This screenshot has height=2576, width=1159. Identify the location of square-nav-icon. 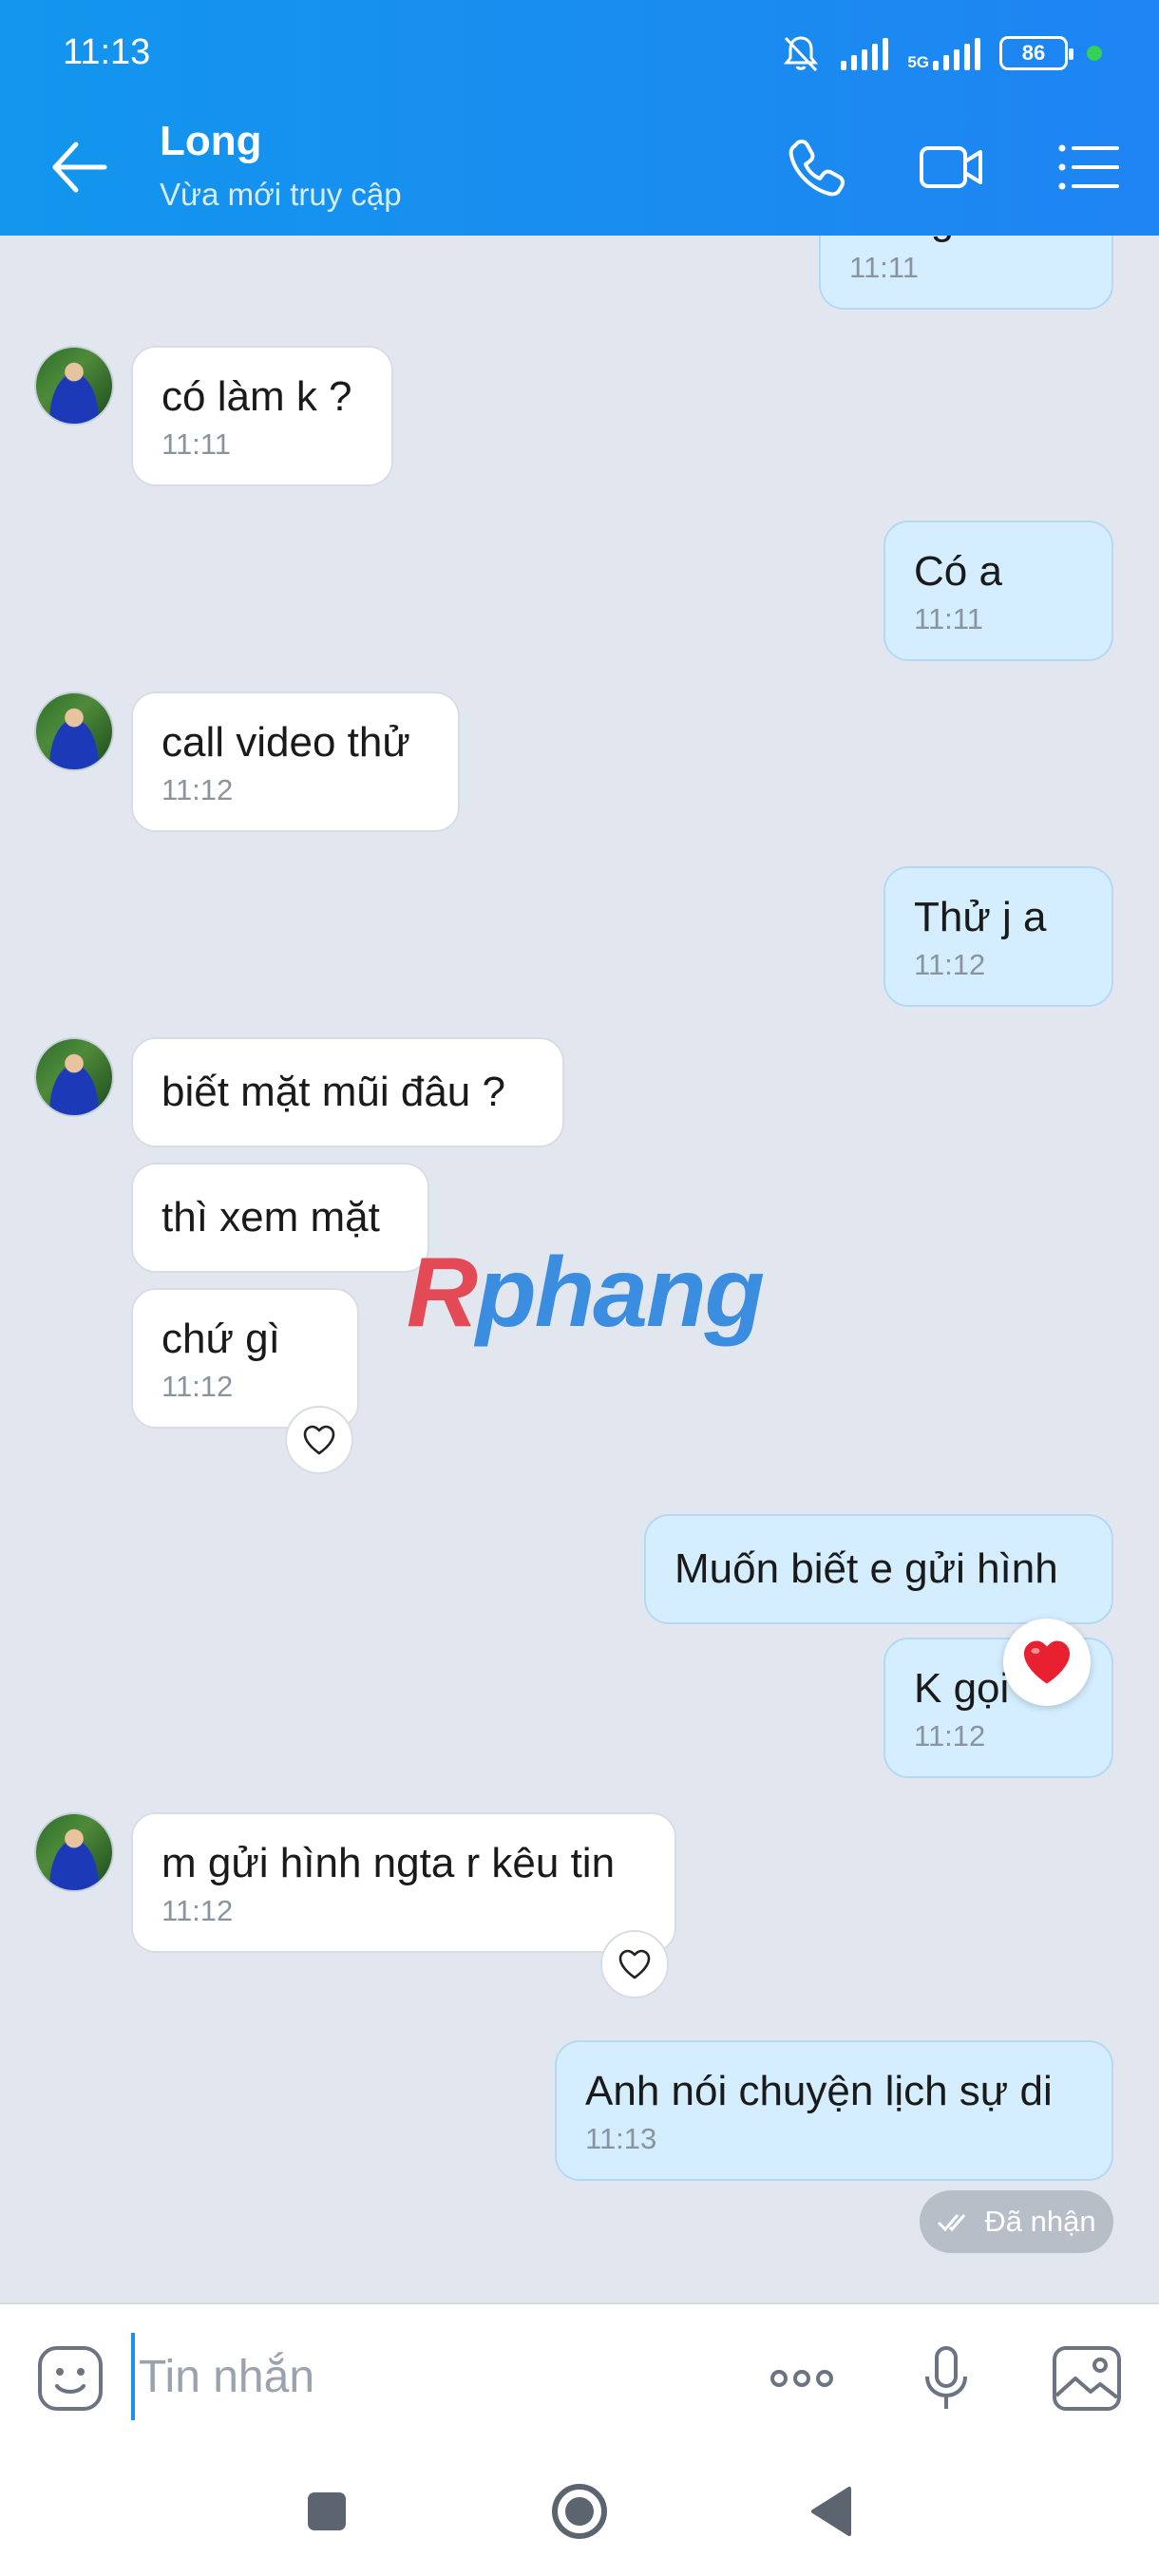
(327, 2511).